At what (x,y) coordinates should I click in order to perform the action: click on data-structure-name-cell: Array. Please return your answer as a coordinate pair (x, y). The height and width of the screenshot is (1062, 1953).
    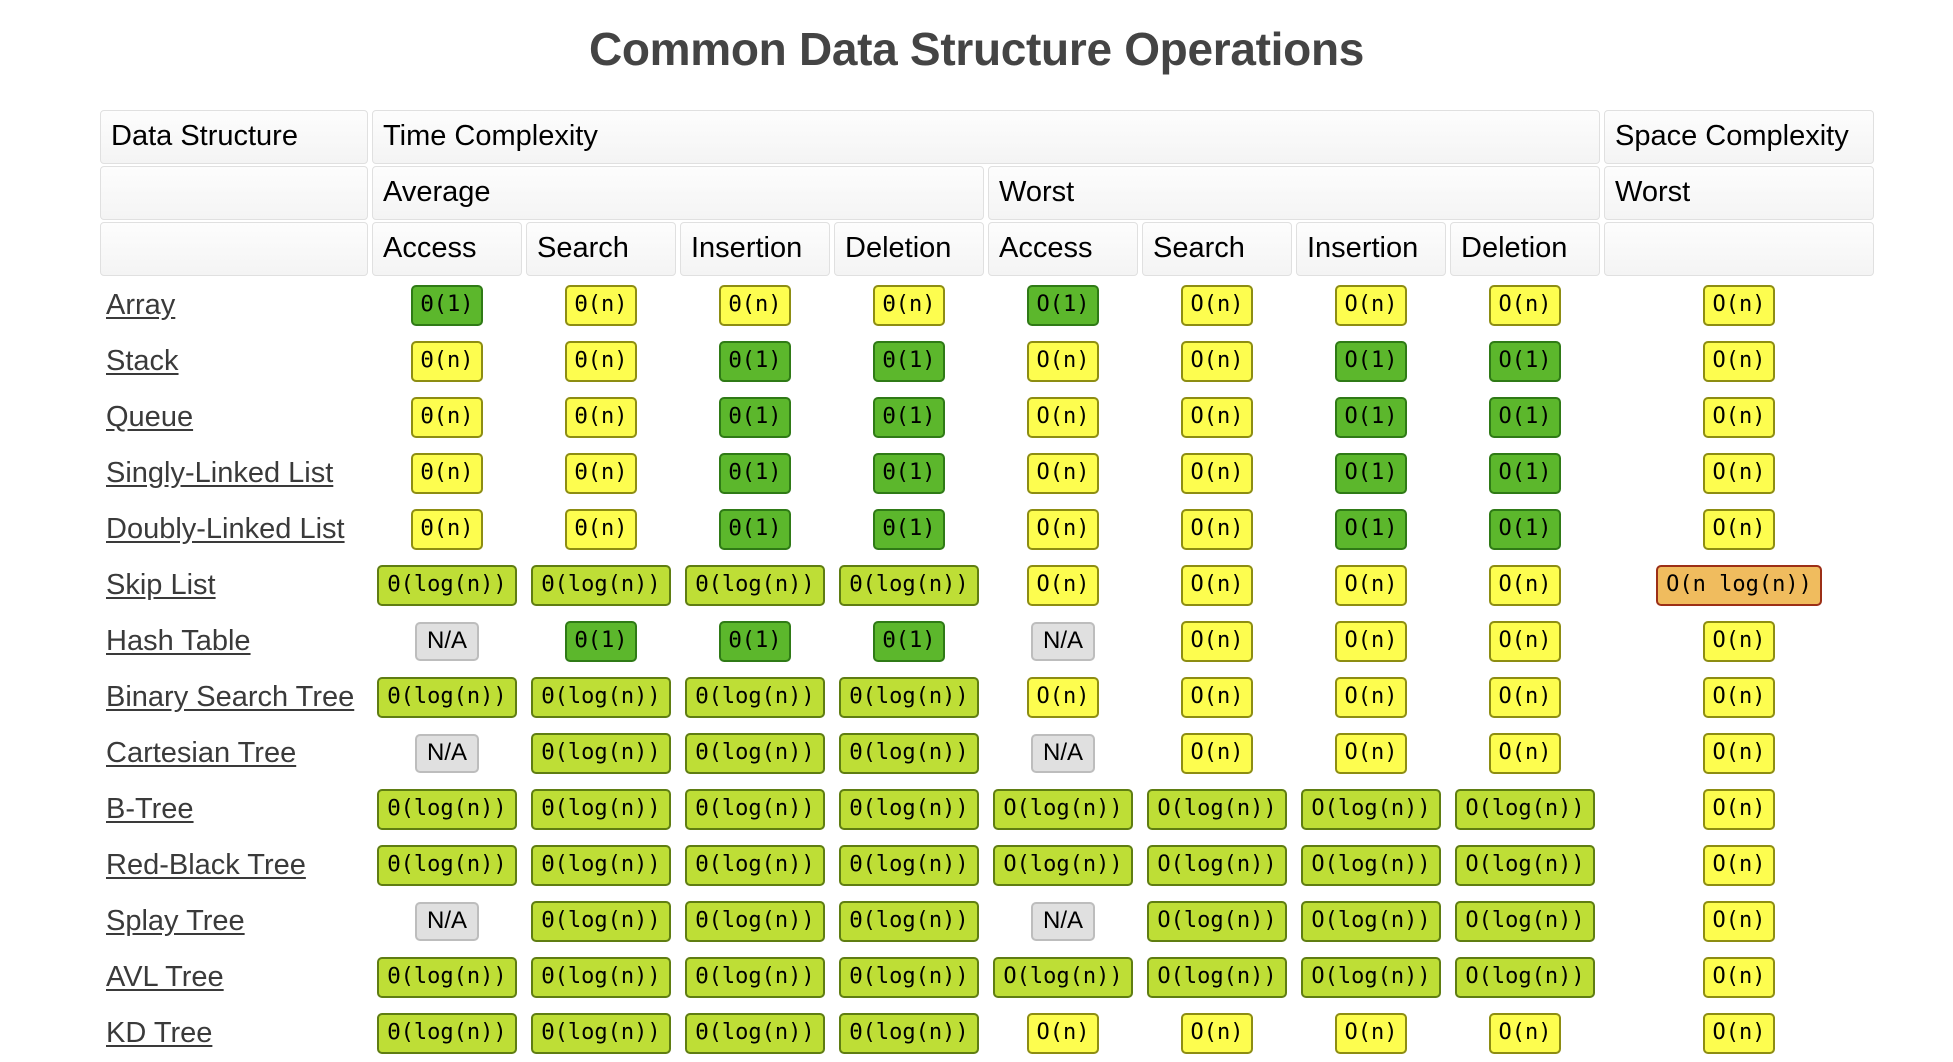
    Looking at the image, I should click on (234, 305).